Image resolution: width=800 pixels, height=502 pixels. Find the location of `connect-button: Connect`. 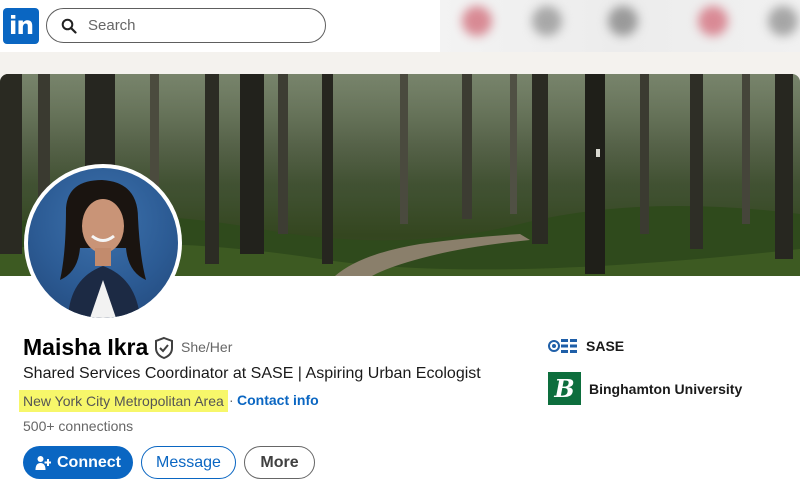

connect-button: Connect is located at coordinates (78, 462).